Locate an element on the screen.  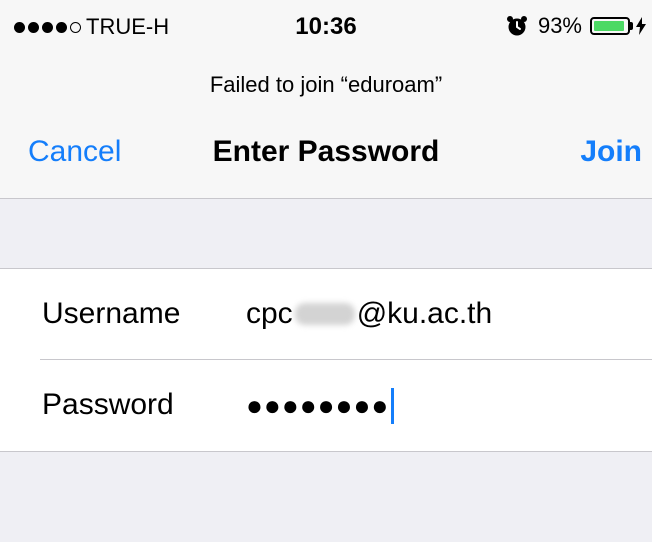
page-title: Enter Password is located at coordinates (326, 151).